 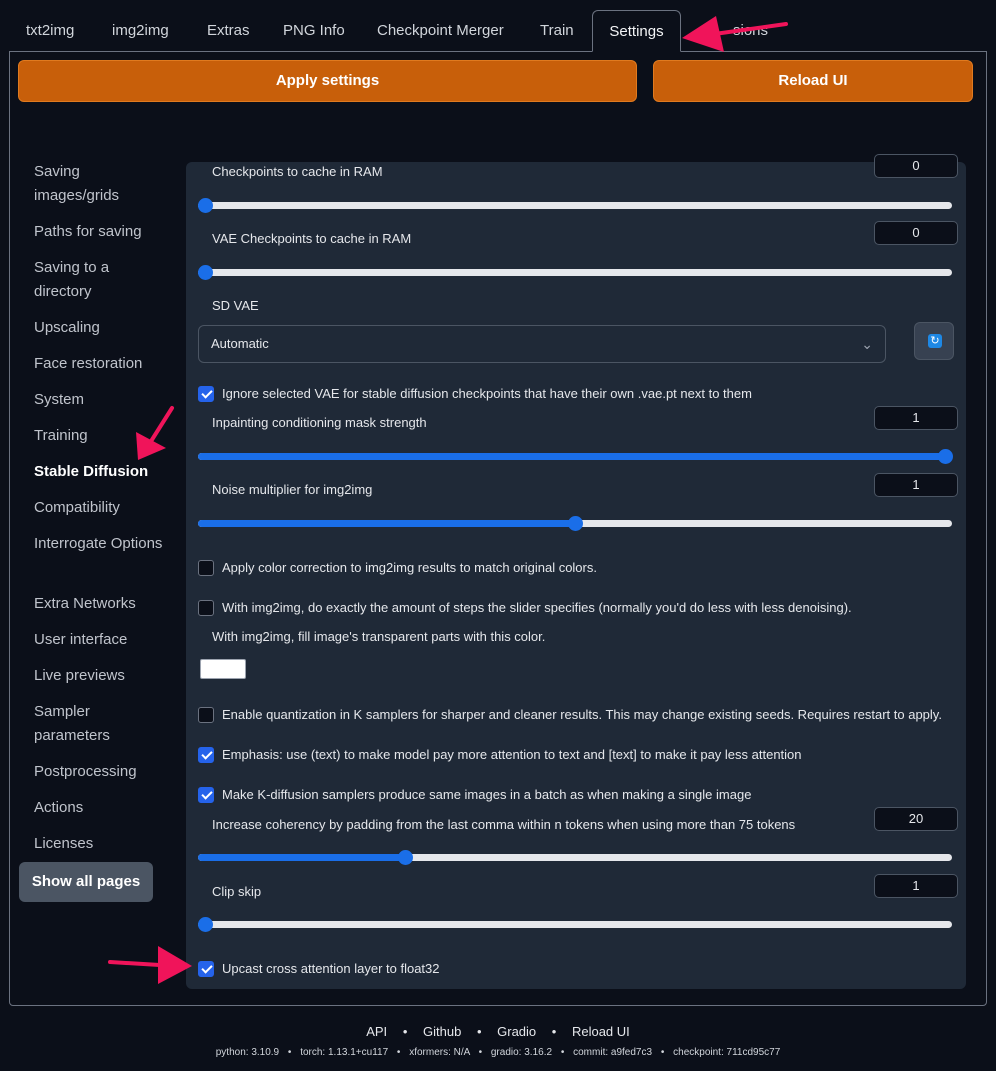 What do you see at coordinates (636, 31) in the screenshot?
I see `tab-settings: Settings` at bounding box center [636, 31].